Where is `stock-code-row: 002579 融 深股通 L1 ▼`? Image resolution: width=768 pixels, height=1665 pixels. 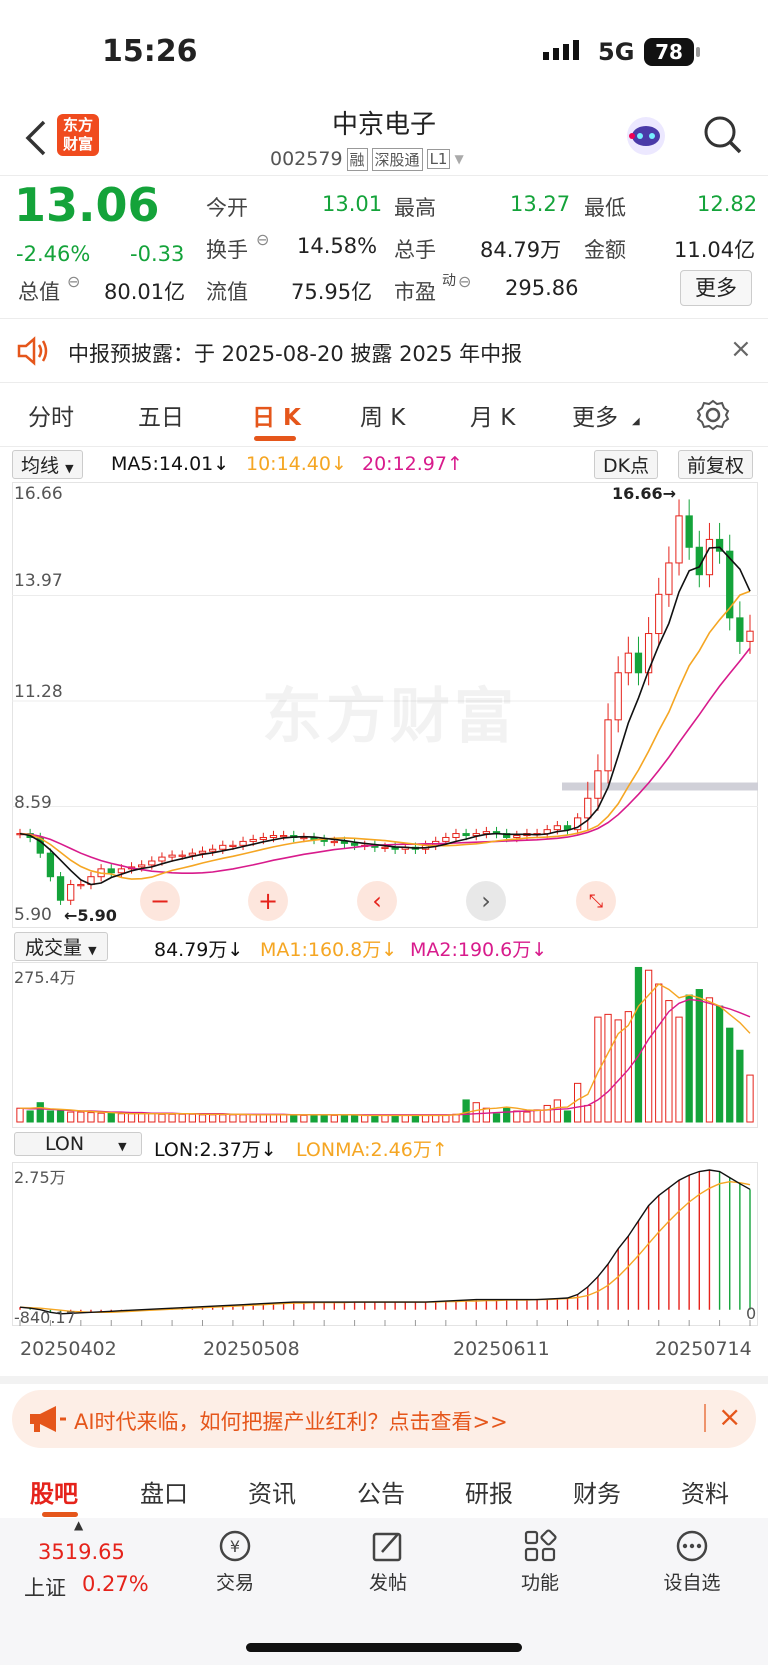
stock-code-row: 002579 融 深股通 L1 ▼ is located at coordinates (367, 159).